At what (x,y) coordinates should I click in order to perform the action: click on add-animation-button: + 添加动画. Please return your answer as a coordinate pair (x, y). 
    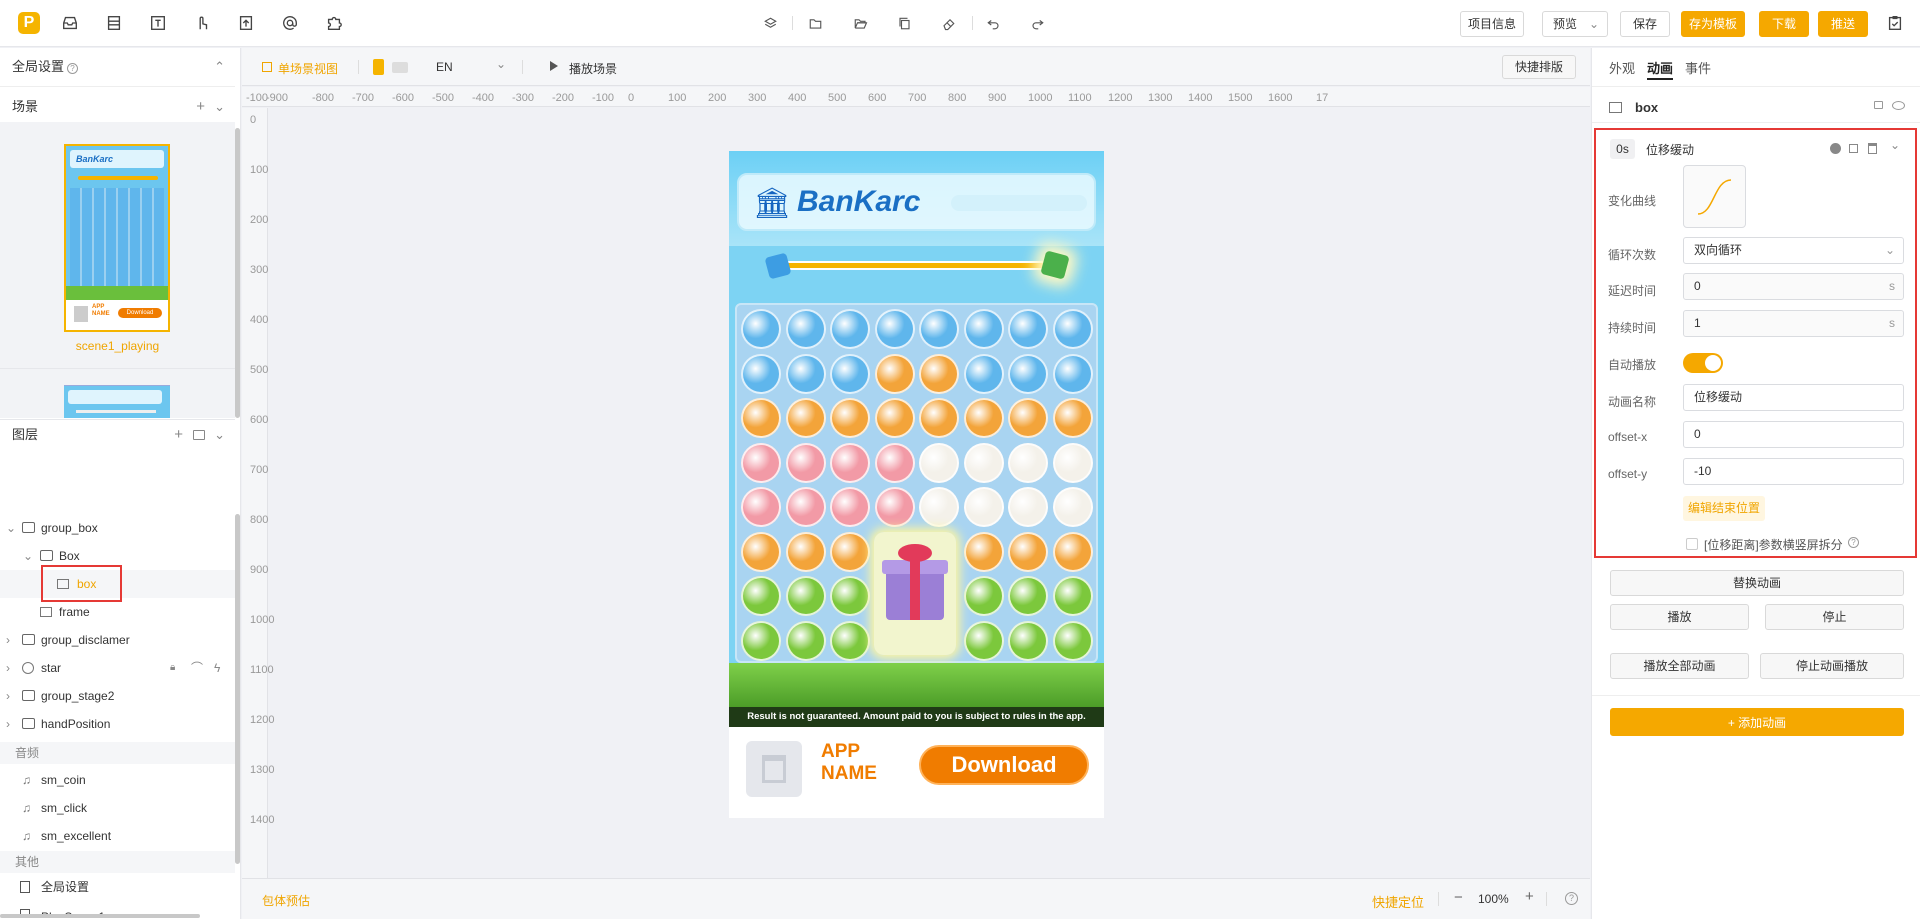
    Looking at the image, I should click on (1757, 722).